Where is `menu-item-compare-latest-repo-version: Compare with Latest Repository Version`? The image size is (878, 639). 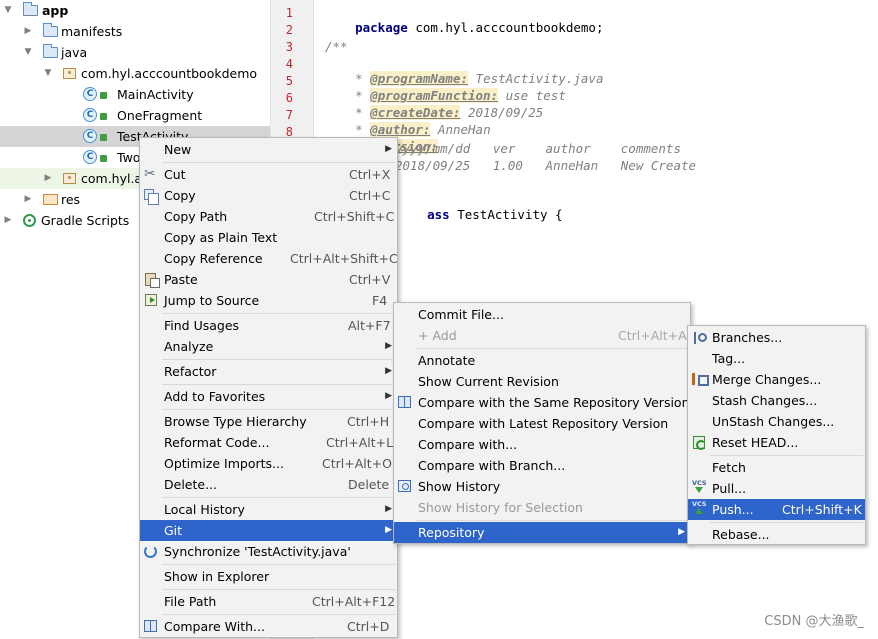 menu-item-compare-latest-repo-version: Compare with Latest Repository Version is located at coordinates (542, 423).